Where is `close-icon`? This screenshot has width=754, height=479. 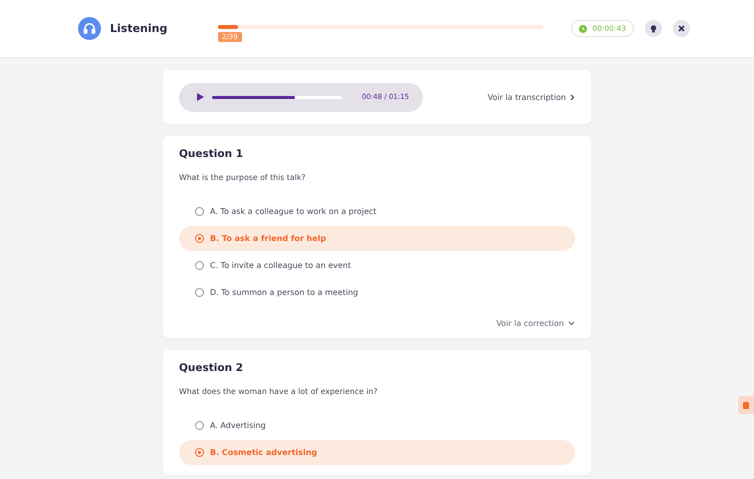
close-icon is located at coordinates (681, 28).